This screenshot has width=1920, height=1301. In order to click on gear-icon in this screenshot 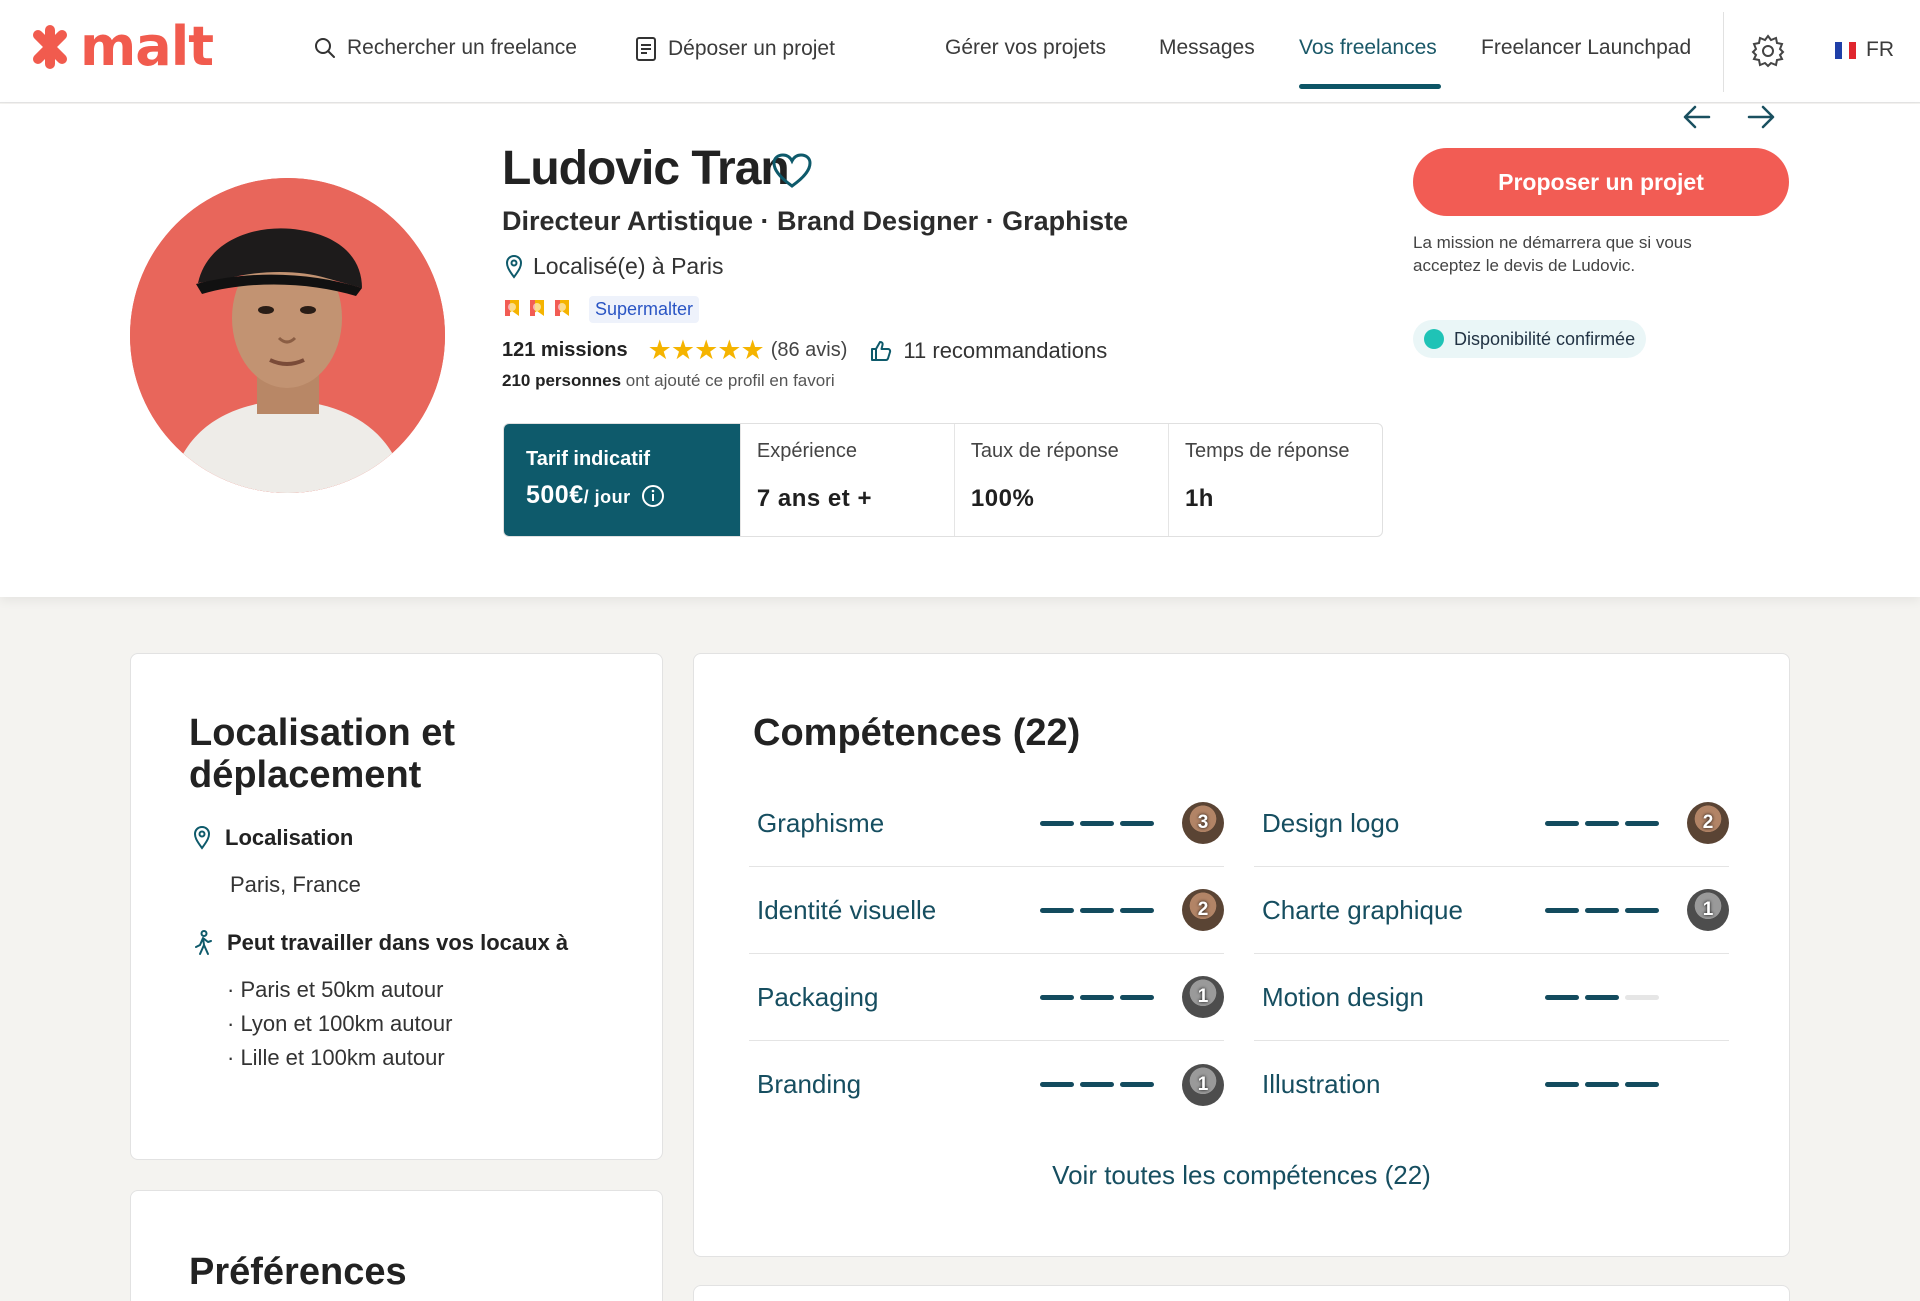, I will do `click(1768, 51)`.